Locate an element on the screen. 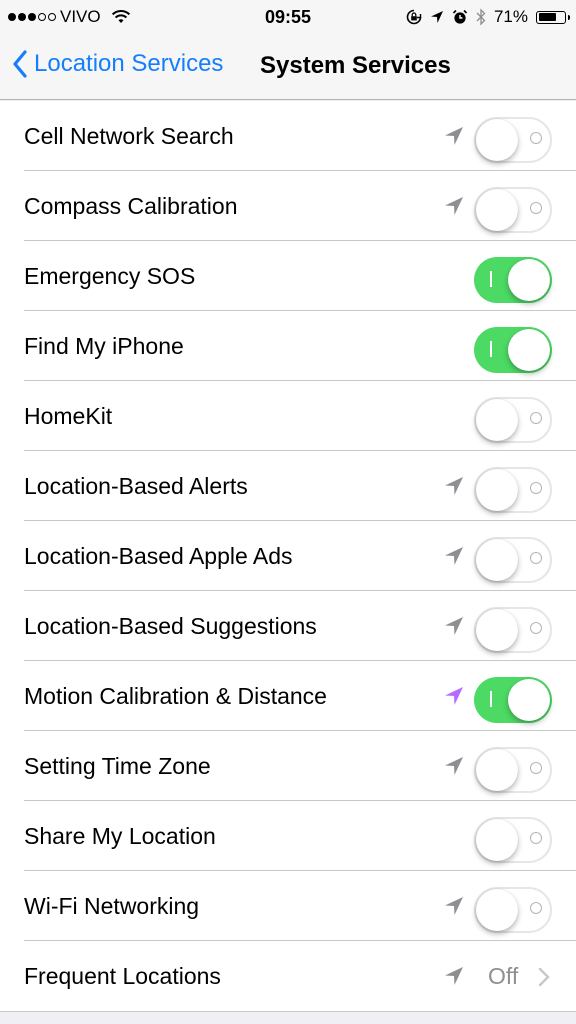 This screenshot has height=1024, width=576. row-label: Compass Calibration is located at coordinates (131, 205).